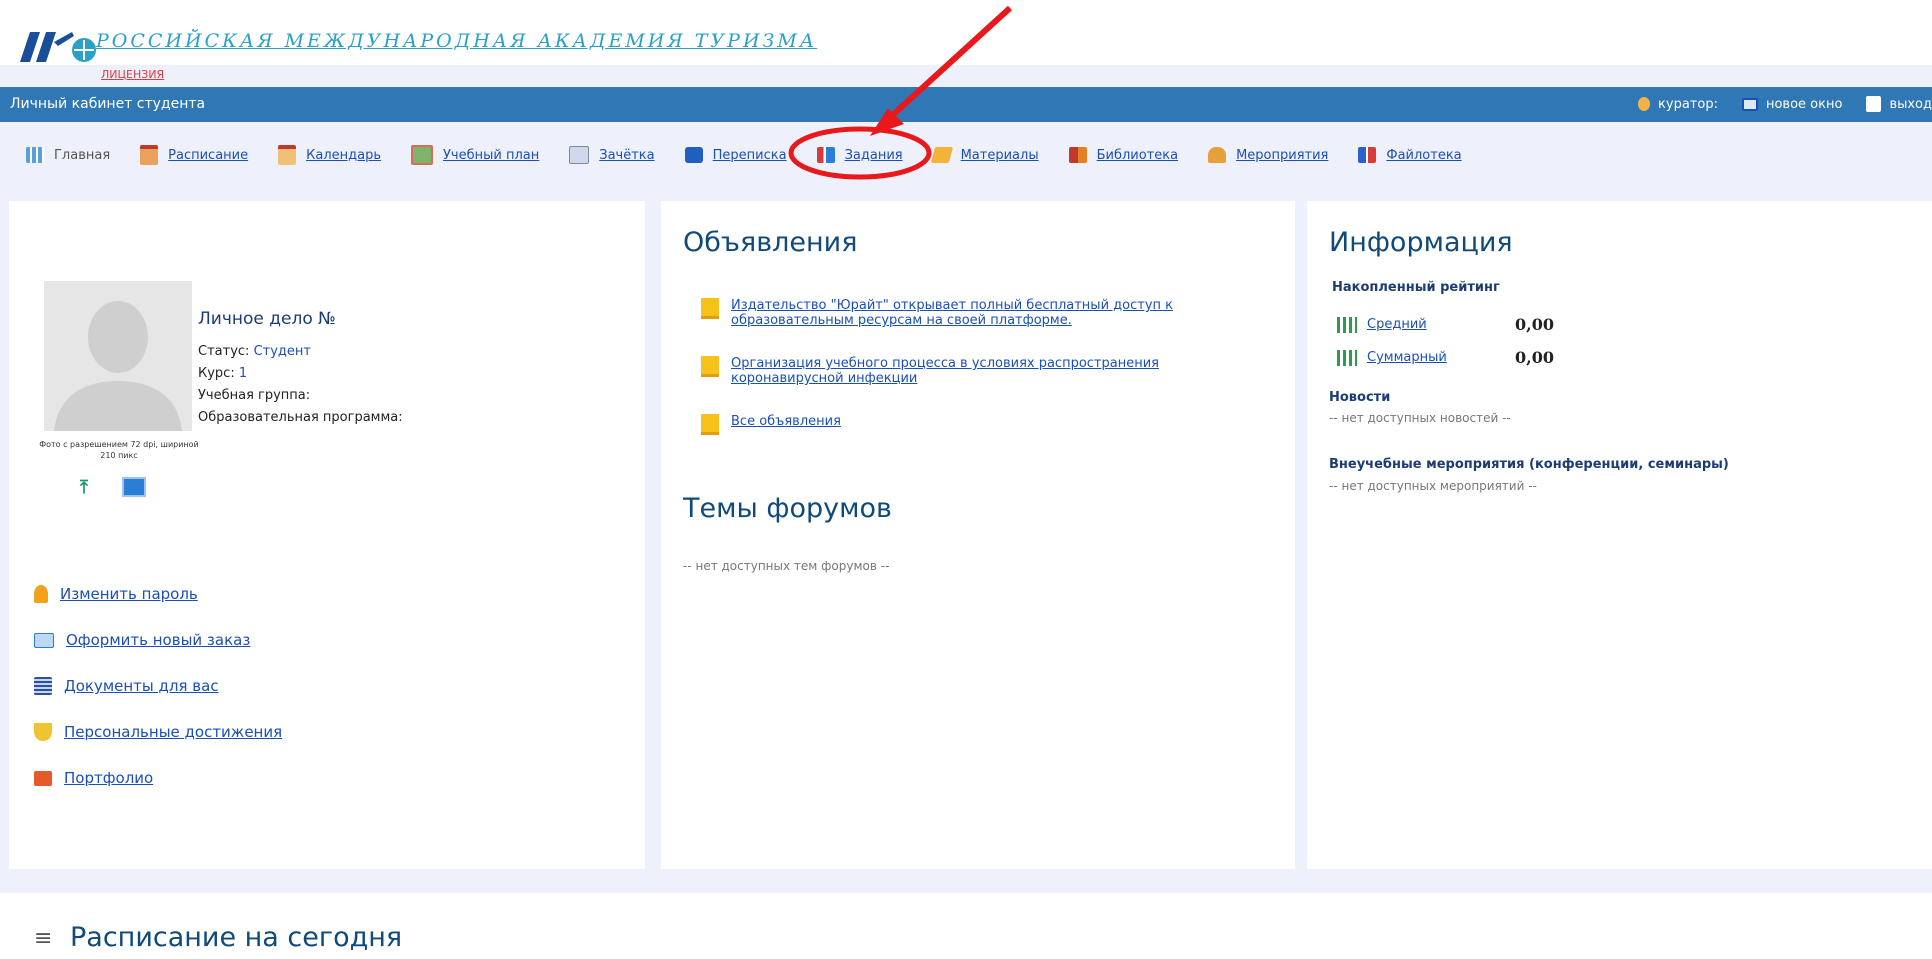  I want to click on nav-item-materials: Материалы, so click(984, 155).